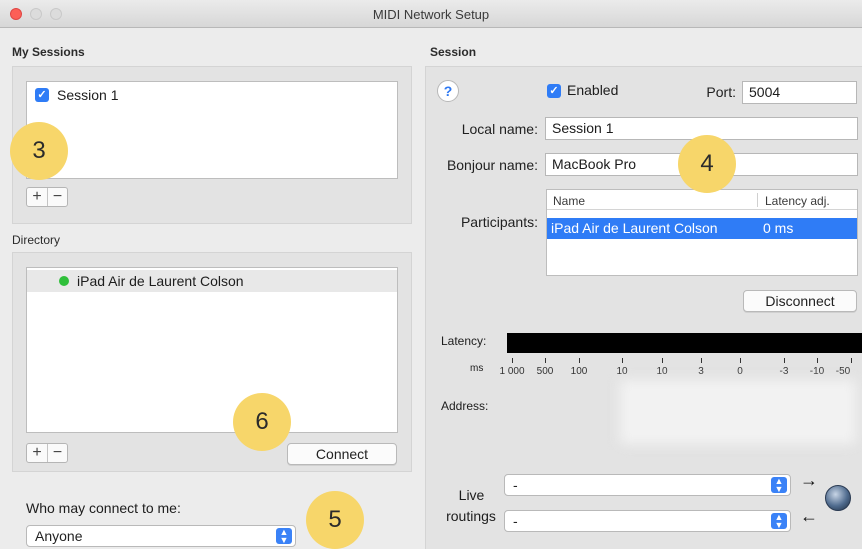 The width and height of the screenshot is (862, 549). What do you see at coordinates (103, 508) in the screenshot?
I see `who-may-connect-label: Who may connect to me:` at bounding box center [103, 508].